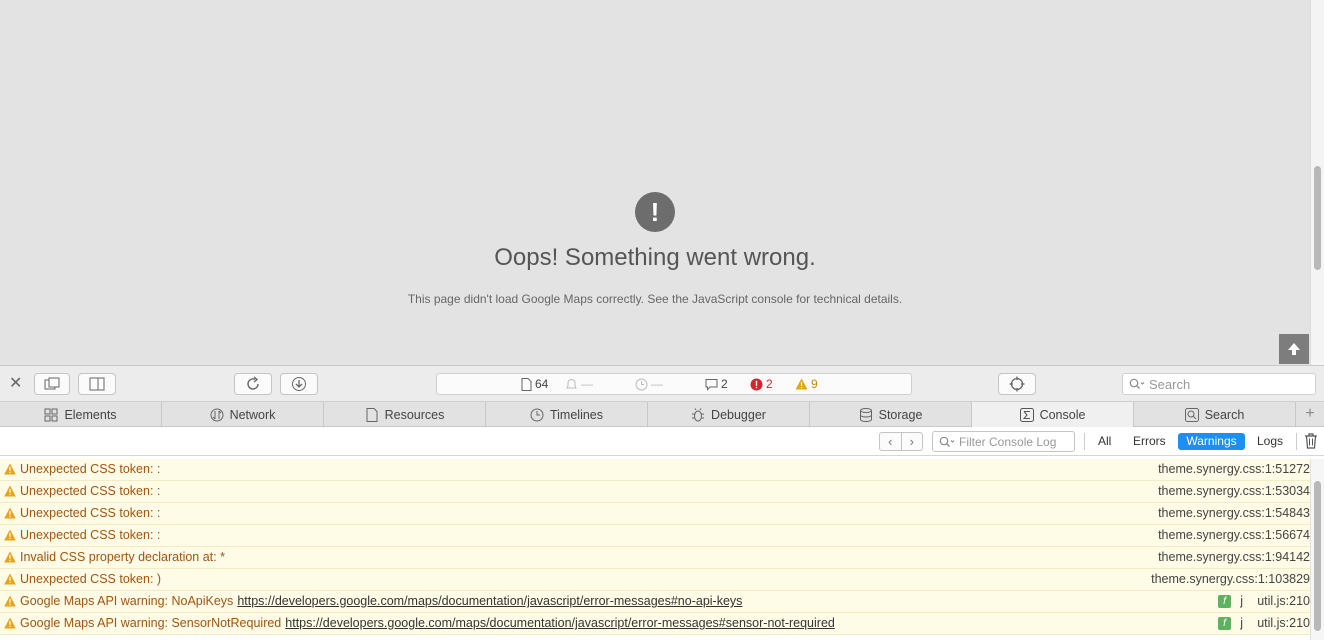  Describe the element at coordinates (729, 414) in the screenshot. I see `tab-debugger: Debugger` at that location.